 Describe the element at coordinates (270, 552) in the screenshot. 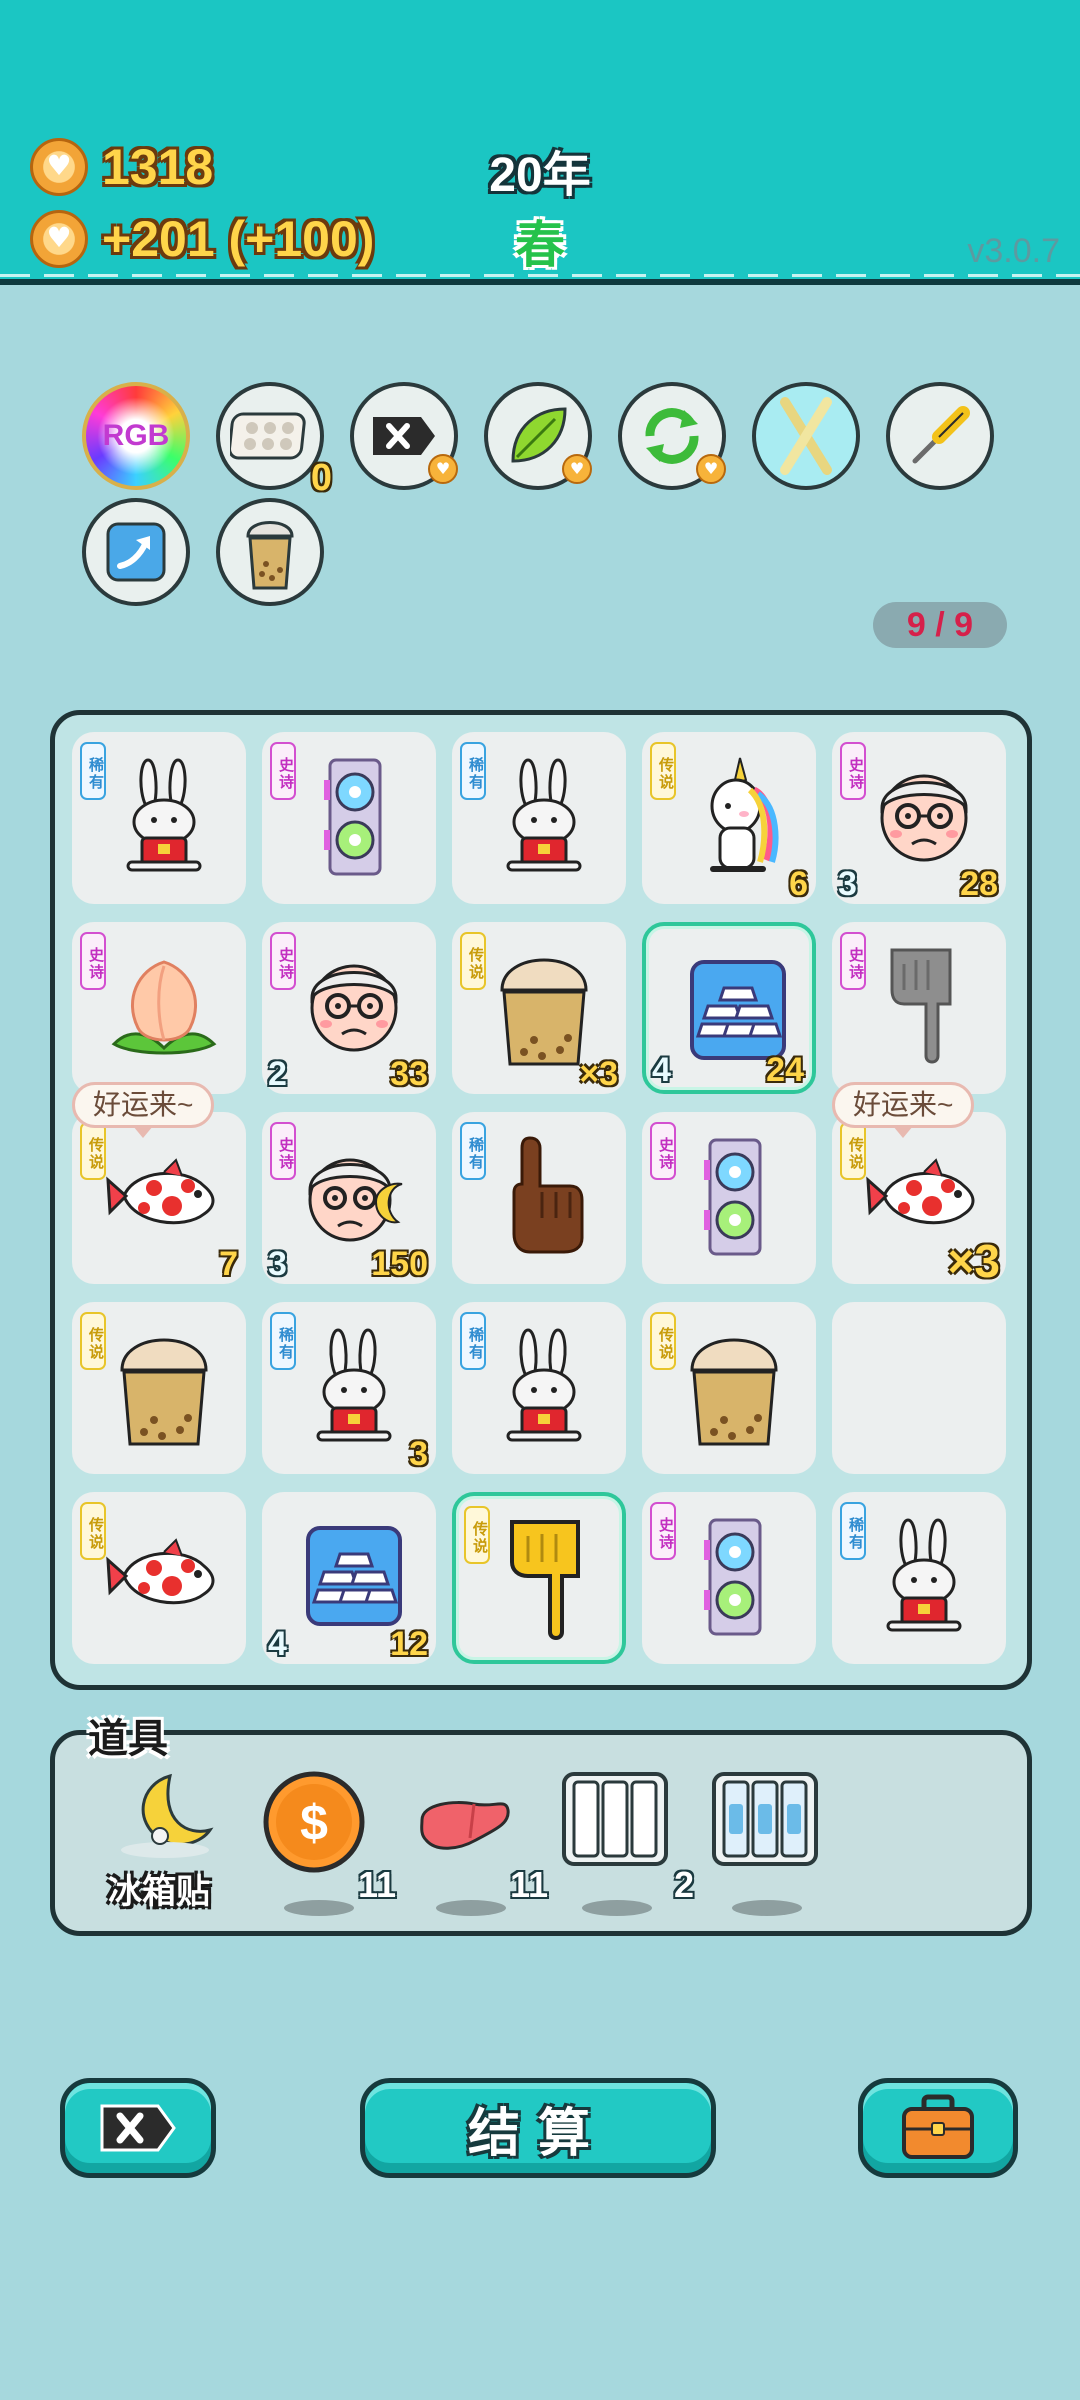

I see `bubble-tea-skill-button` at that location.